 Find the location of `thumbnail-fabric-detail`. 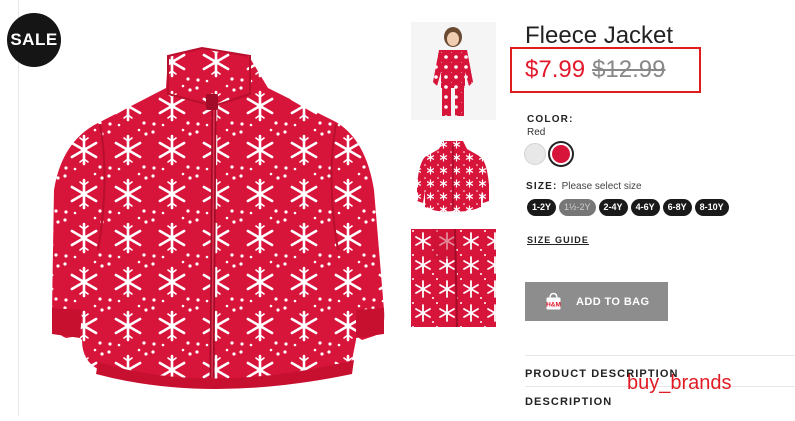

thumbnail-fabric-detail is located at coordinates (453, 278).